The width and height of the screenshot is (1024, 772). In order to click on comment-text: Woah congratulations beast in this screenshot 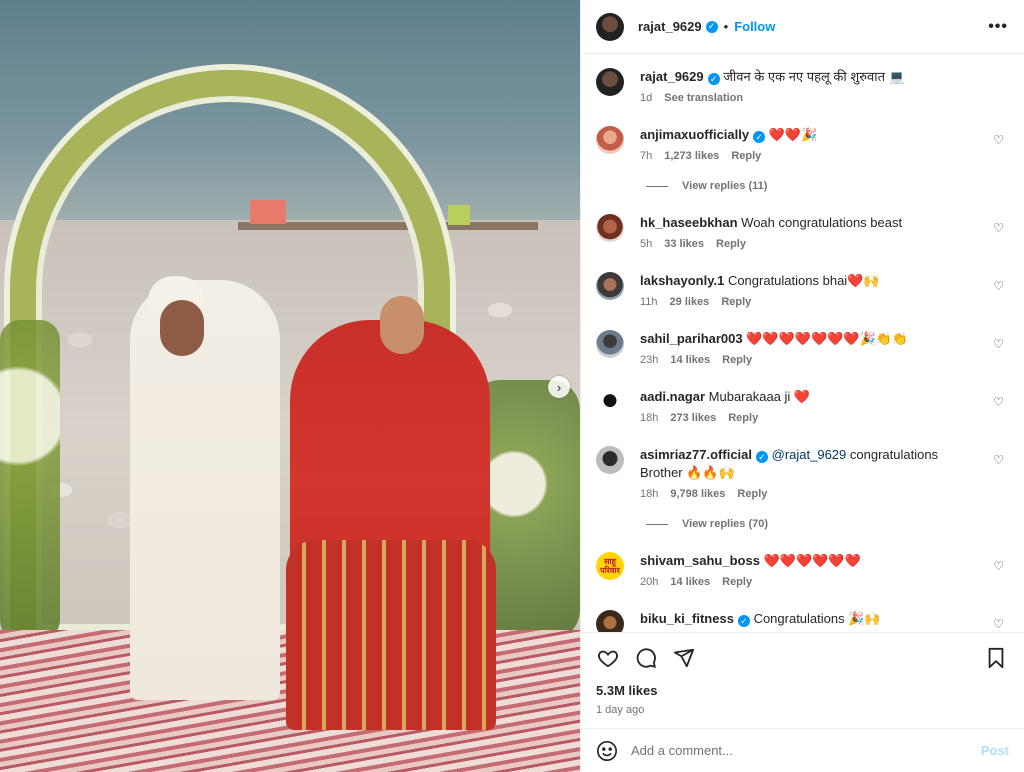, I will do `click(822, 222)`.